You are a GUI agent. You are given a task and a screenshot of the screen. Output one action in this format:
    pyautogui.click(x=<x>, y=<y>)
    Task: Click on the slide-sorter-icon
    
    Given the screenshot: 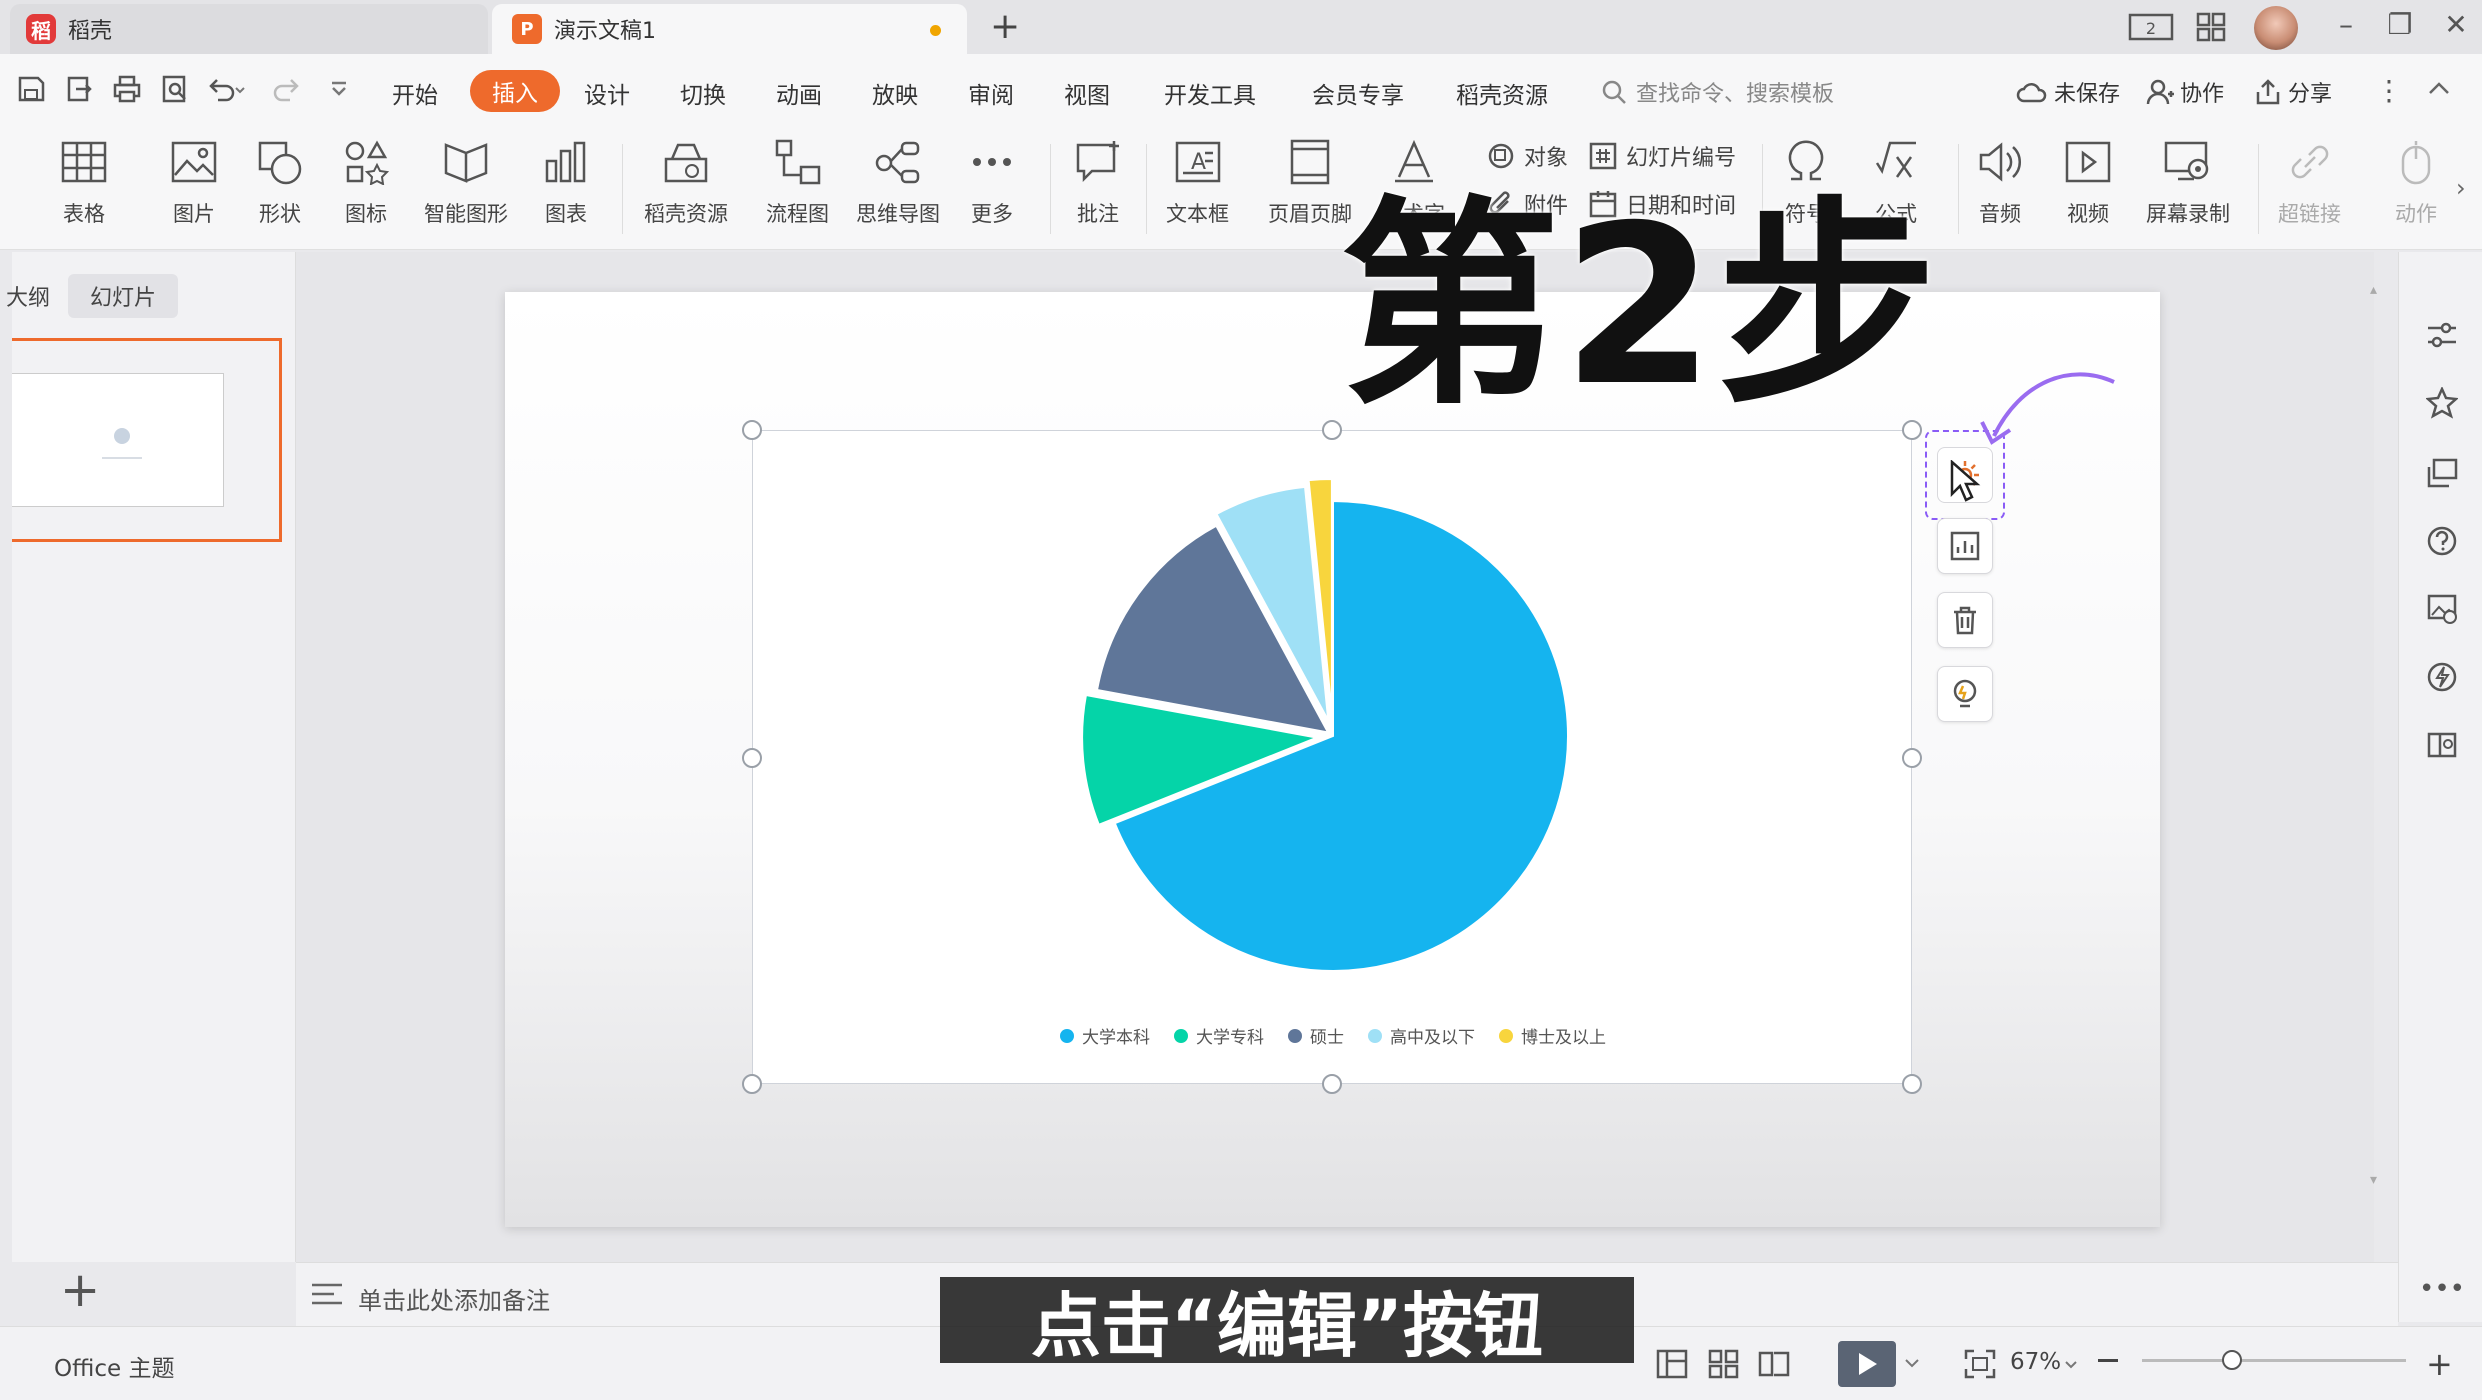 What is the action you would take?
    pyautogui.click(x=1724, y=1366)
    